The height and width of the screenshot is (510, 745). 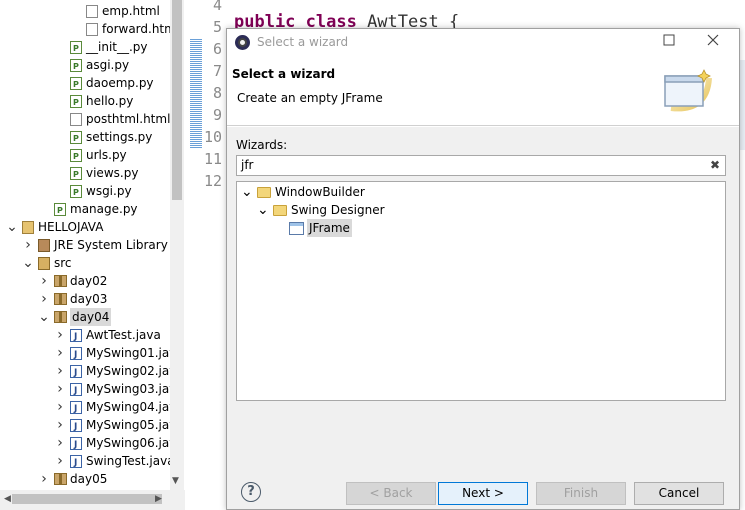 I want to click on explorer-vertical-scroll-thumb, so click(x=177, y=100).